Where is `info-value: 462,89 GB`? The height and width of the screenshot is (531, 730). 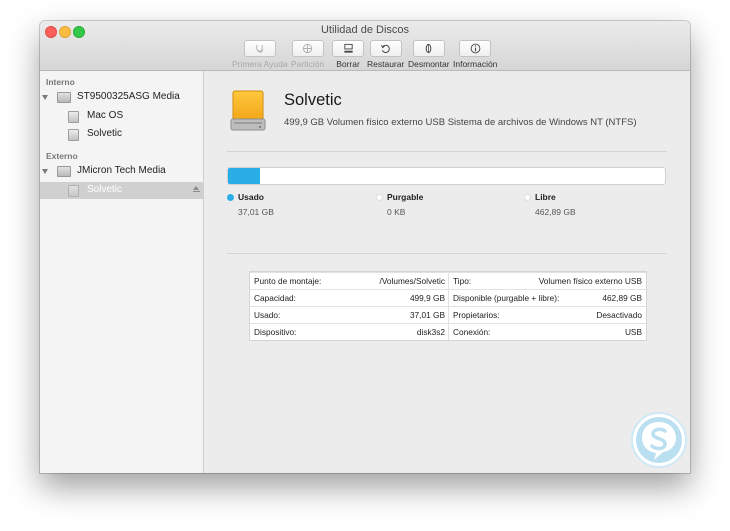 info-value: 462,89 GB is located at coordinates (622, 298).